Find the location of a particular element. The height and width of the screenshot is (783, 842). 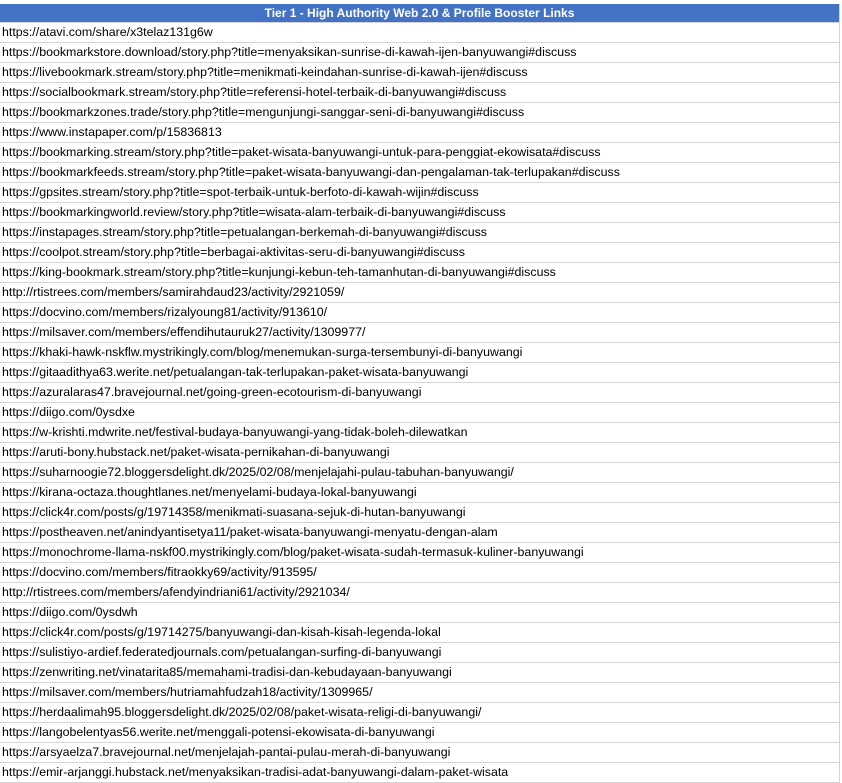

link-cell: https://diigo.com/0ysdwh is located at coordinates (419, 613).